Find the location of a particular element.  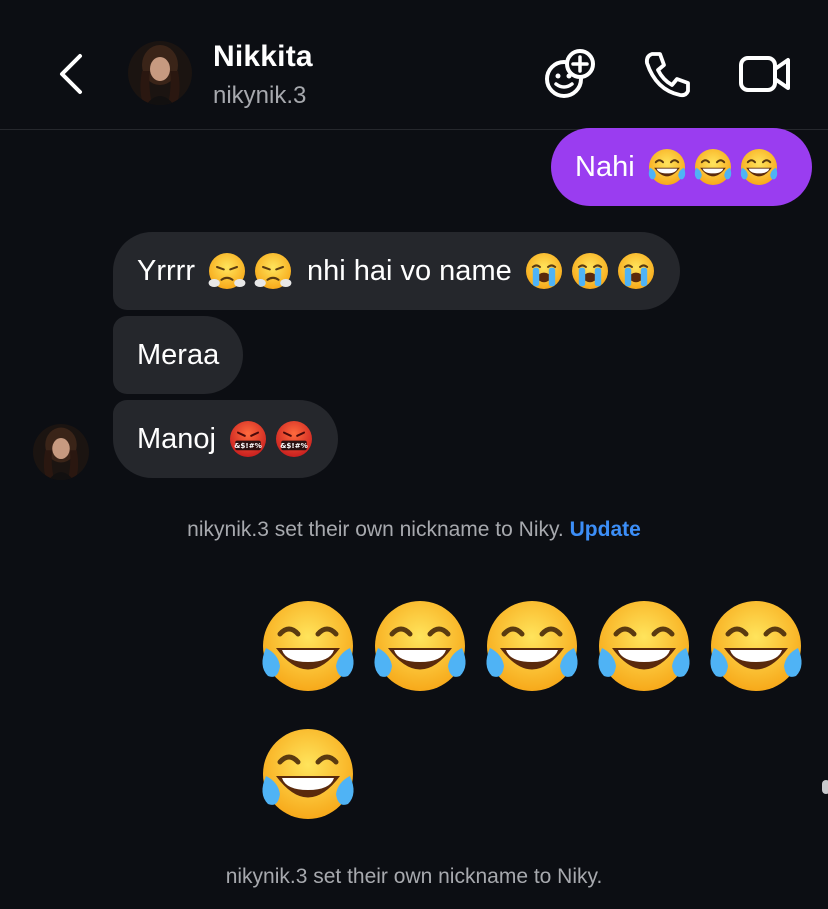

chat-header: Nikkita nikynik.3 is located at coordinates (414, 65).